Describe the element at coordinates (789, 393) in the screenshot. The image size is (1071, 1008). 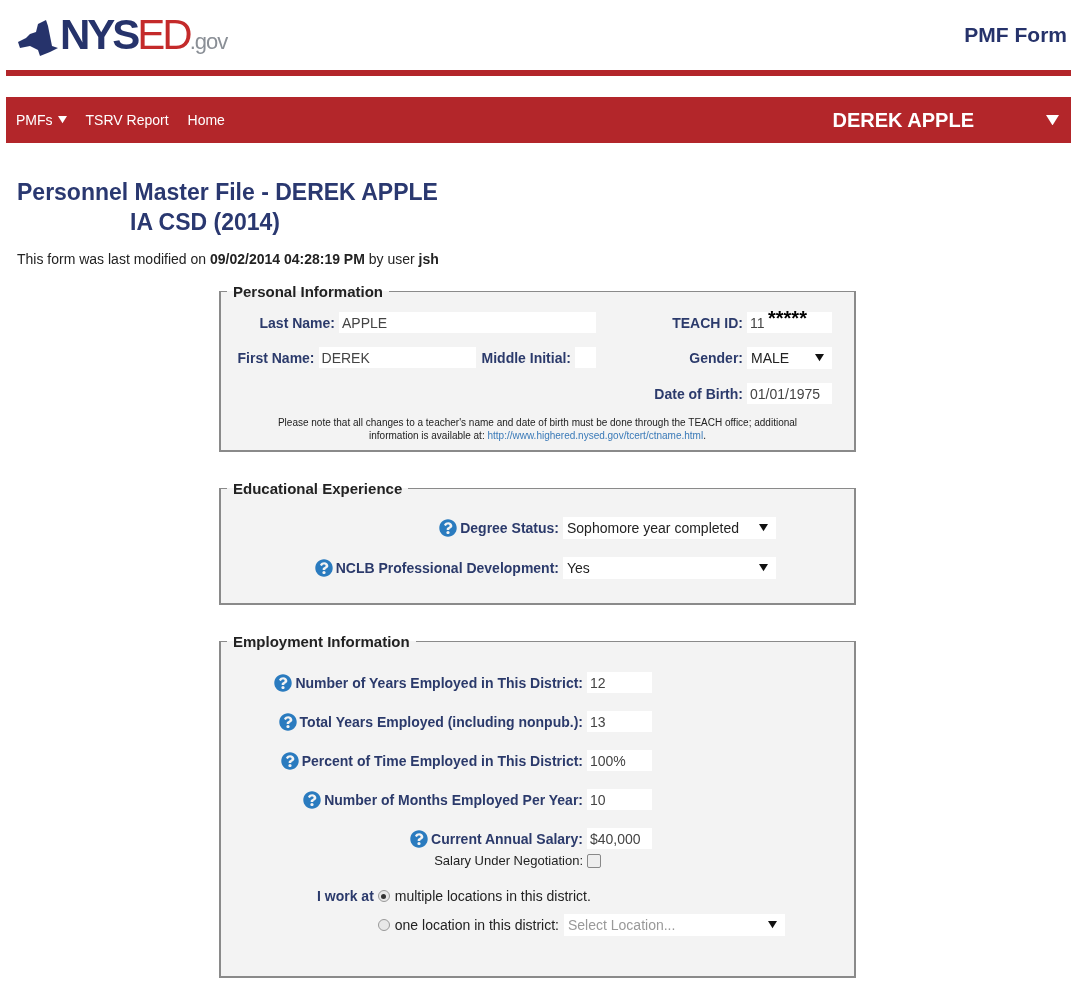
I see `input-field: 01/01/1975` at that location.